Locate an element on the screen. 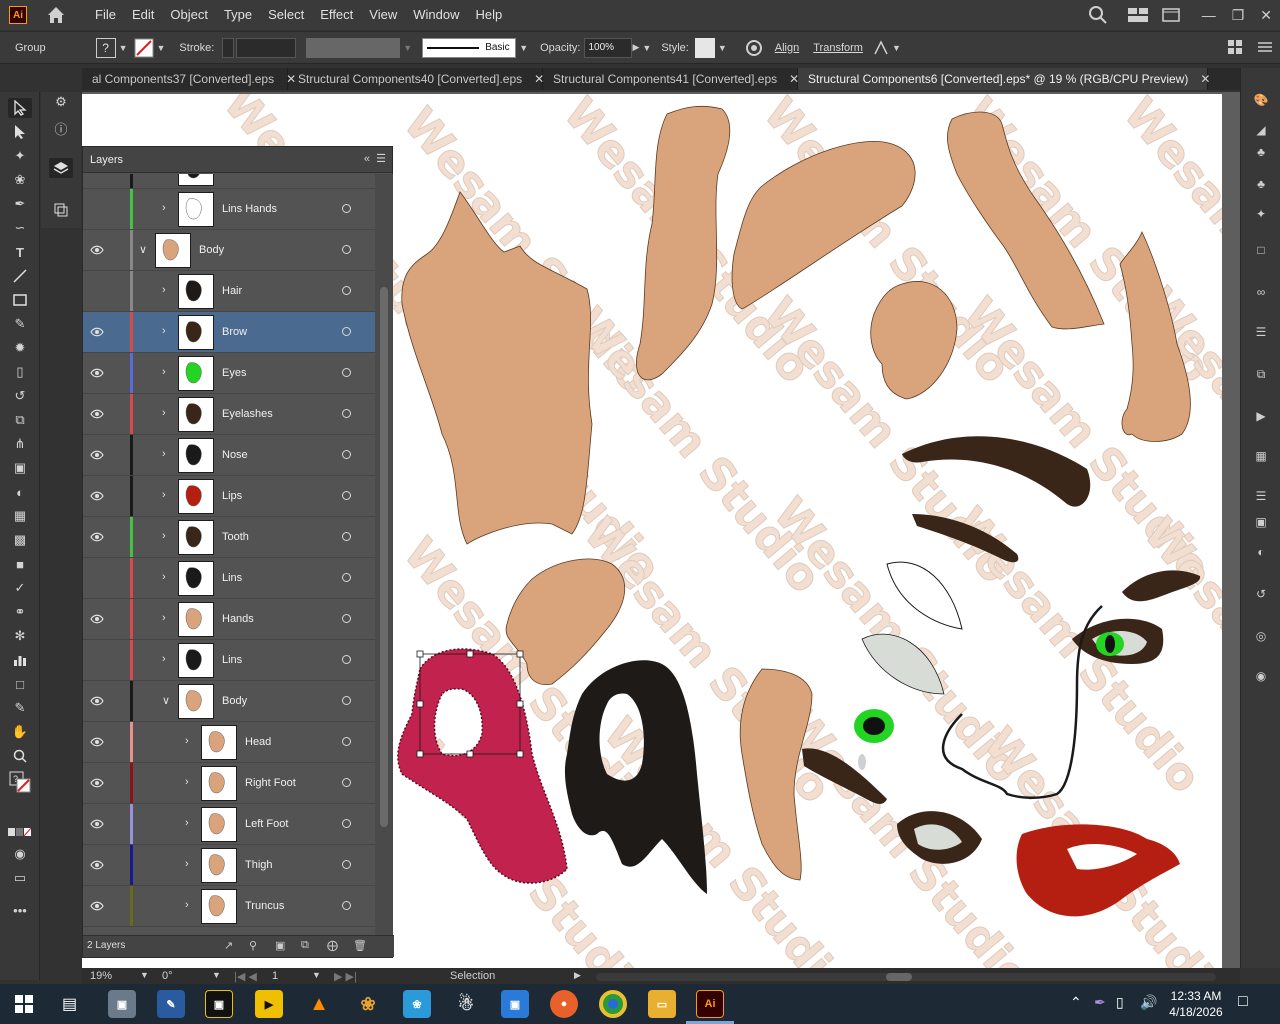 The height and width of the screenshot is (1024, 1280). eyedropper-tool-icon: ✓ is located at coordinates (20, 588).